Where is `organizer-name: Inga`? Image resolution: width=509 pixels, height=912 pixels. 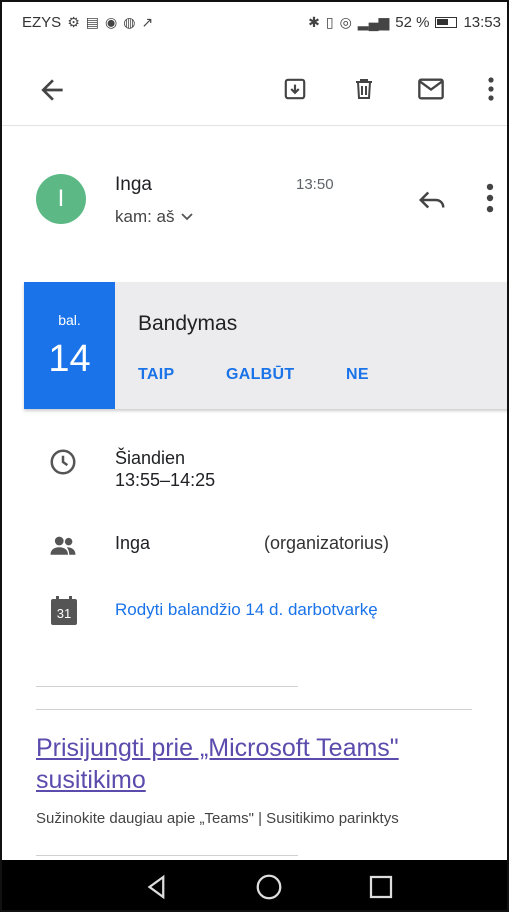 organizer-name: Inga is located at coordinates (133, 543).